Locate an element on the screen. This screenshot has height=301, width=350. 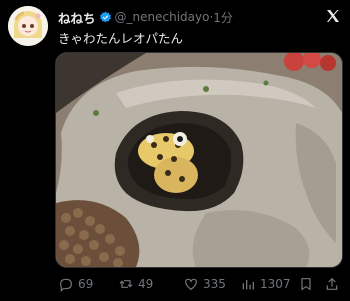
tweet-text: きゃわたんレオパたん is located at coordinates (121, 38).